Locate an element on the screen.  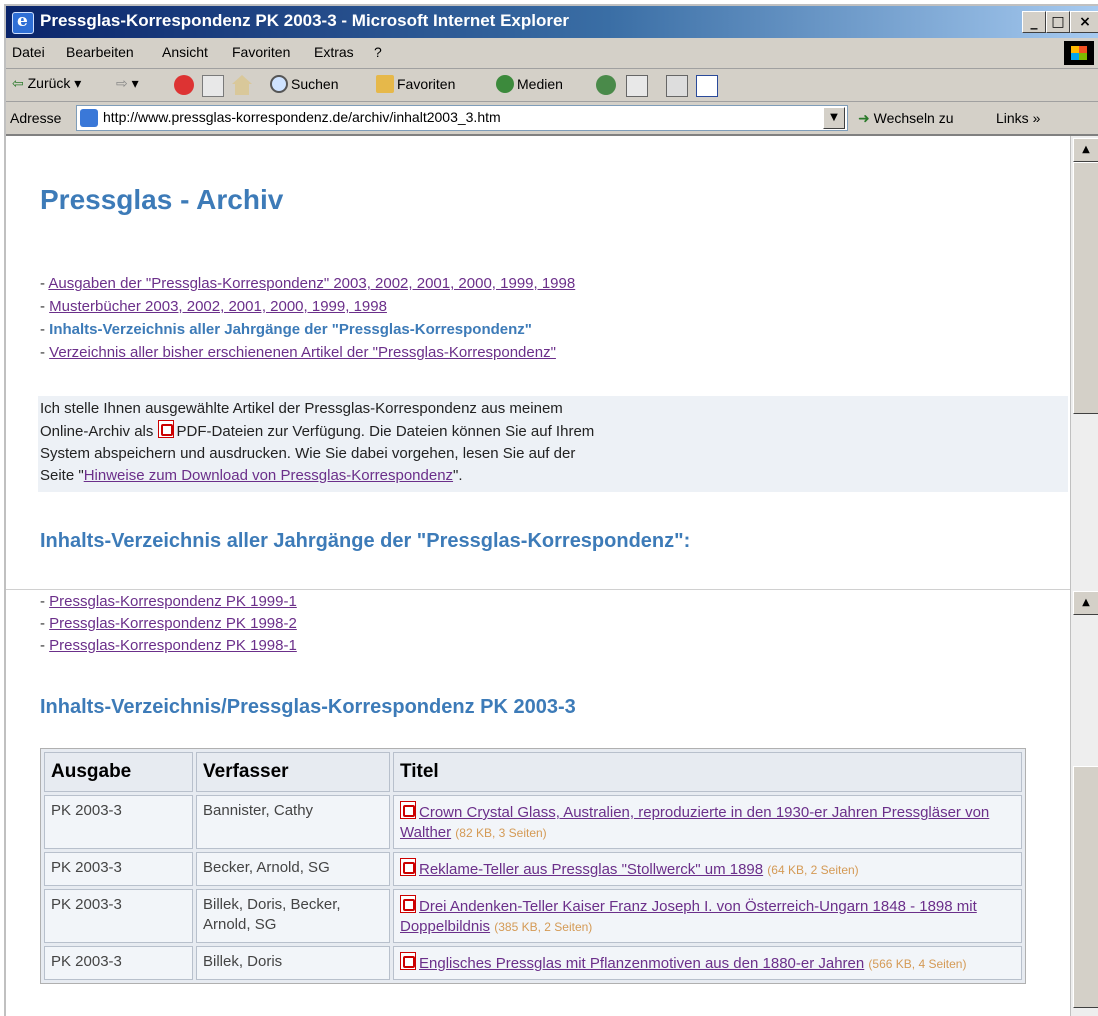
menu-help: ? is located at coordinates (378, 52).